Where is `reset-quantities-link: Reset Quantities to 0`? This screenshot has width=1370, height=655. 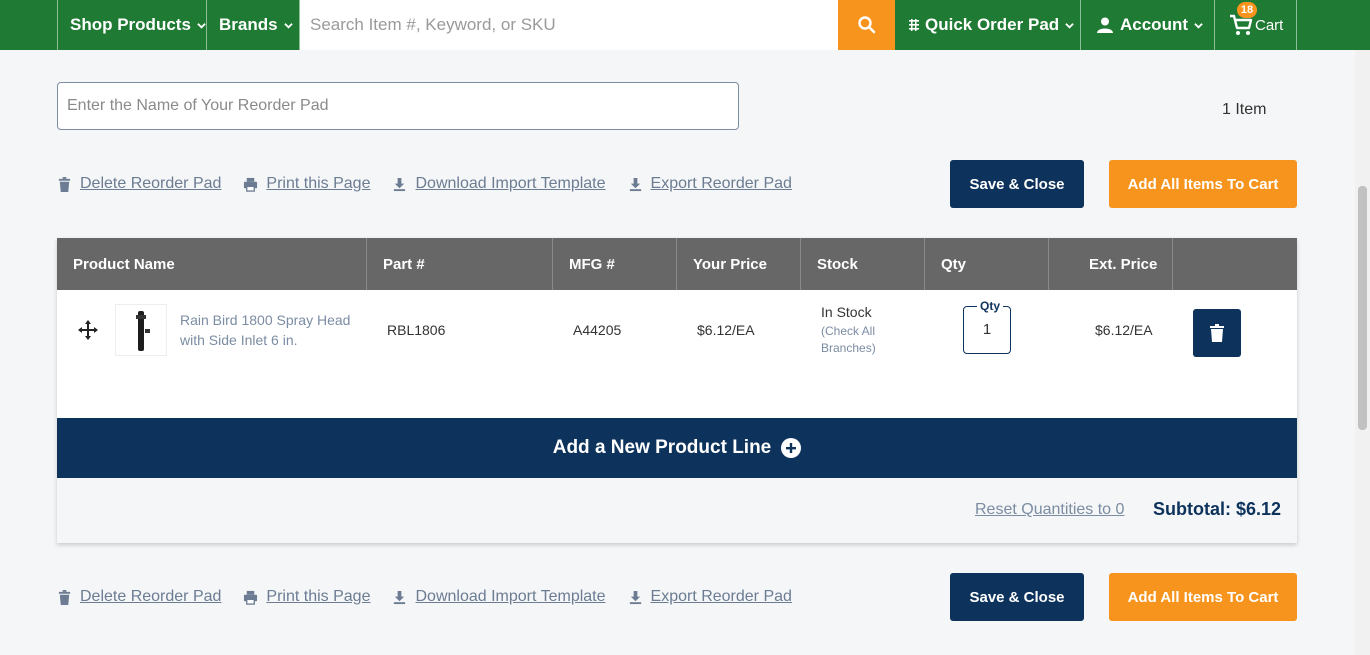 reset-quantities-link: Reset Quantities to 0 is located at coordinates (1049, 510).